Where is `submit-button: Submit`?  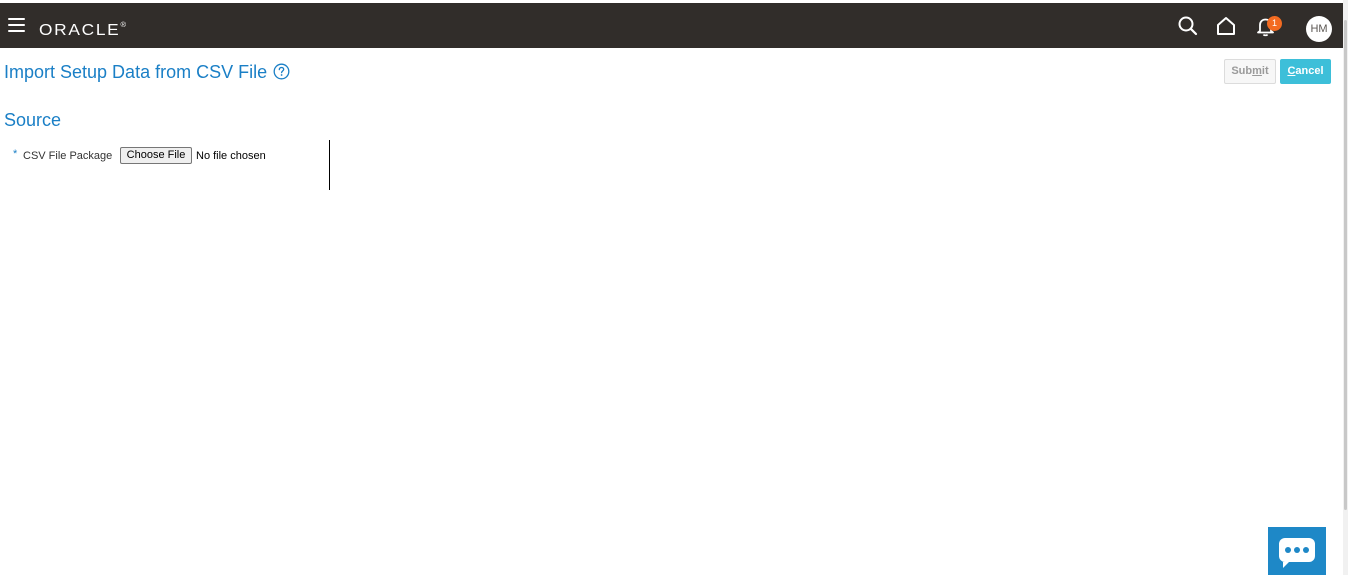 submit-button: Submit is located at coordinates (1250, 71).